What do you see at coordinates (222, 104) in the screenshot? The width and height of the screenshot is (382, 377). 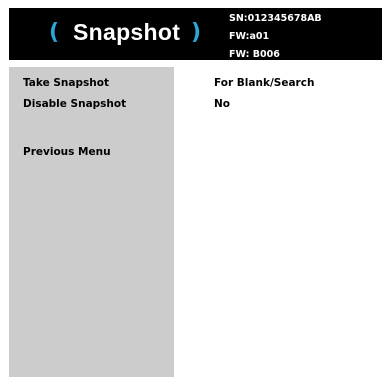 I see `disable-snapshot-value: No` at bounding box center [222, 104].